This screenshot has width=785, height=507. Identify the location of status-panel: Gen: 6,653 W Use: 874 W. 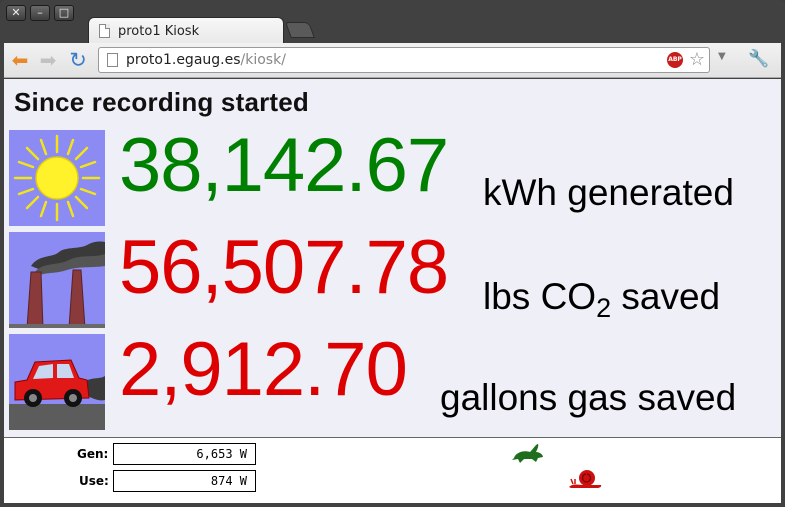
(392, 470).